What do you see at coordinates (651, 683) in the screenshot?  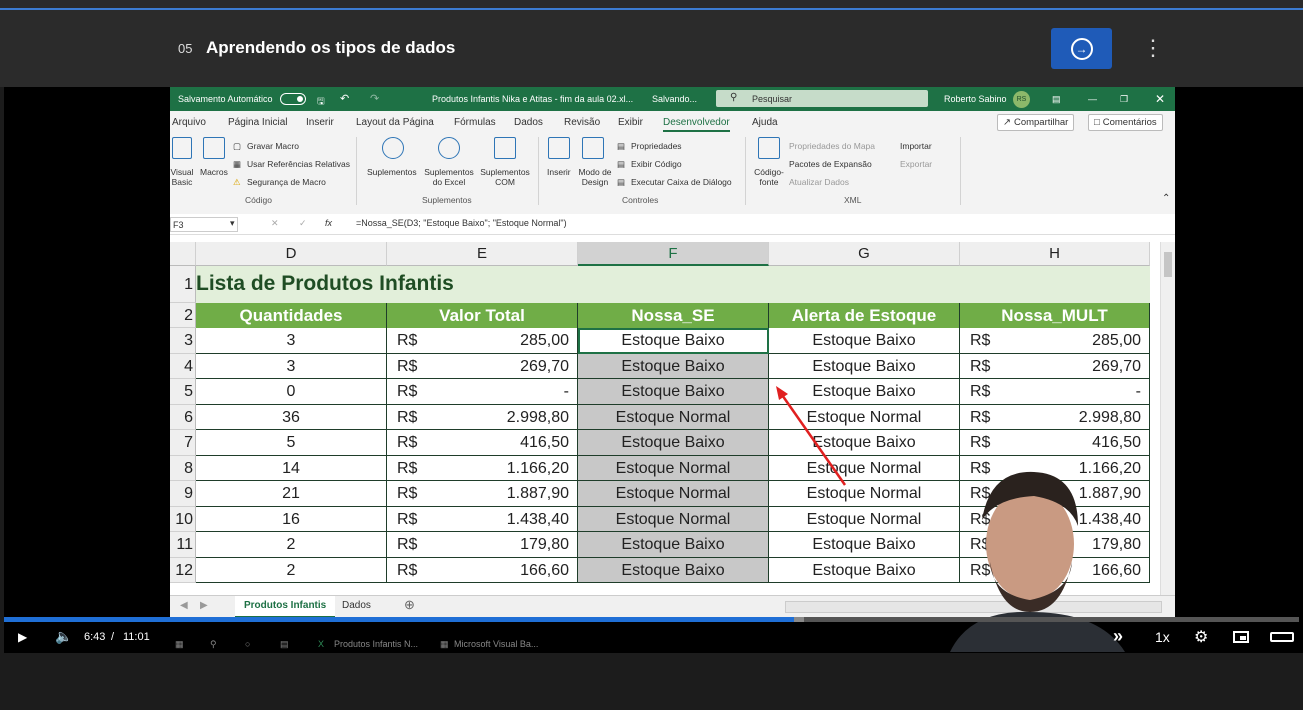 I see `page-footer` at bounding box center [651, 683].